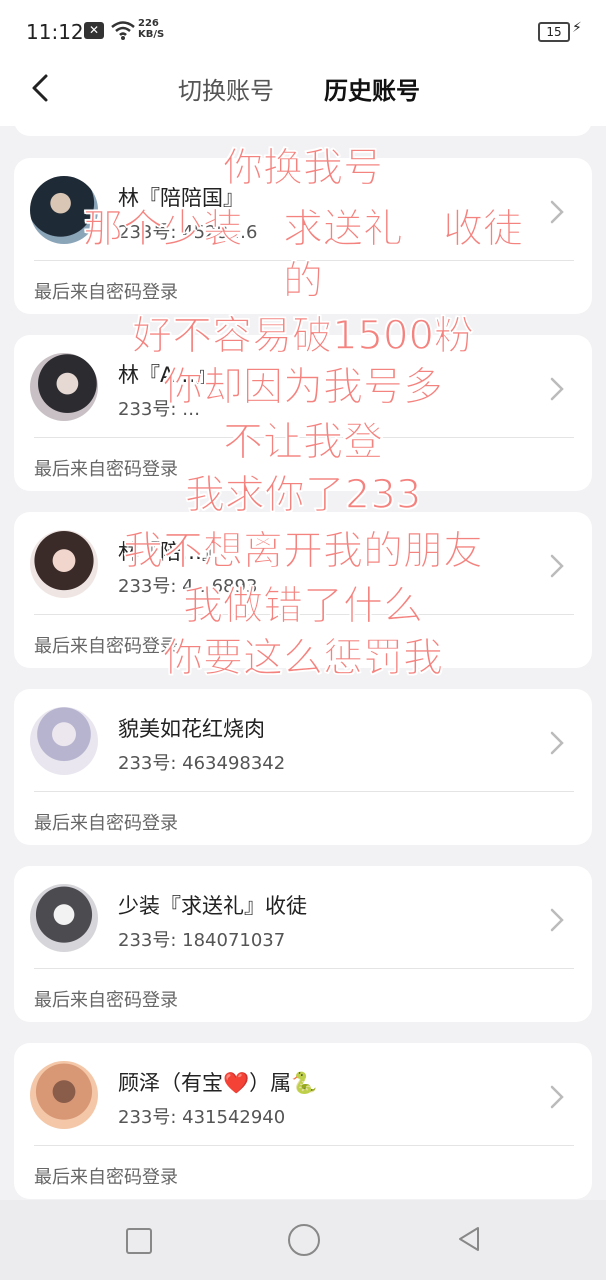 The image size is (606, 1280). Describe the element at coordinates (167, 375) in the screenshot. I see `account-name: 林『A…』` at that location.